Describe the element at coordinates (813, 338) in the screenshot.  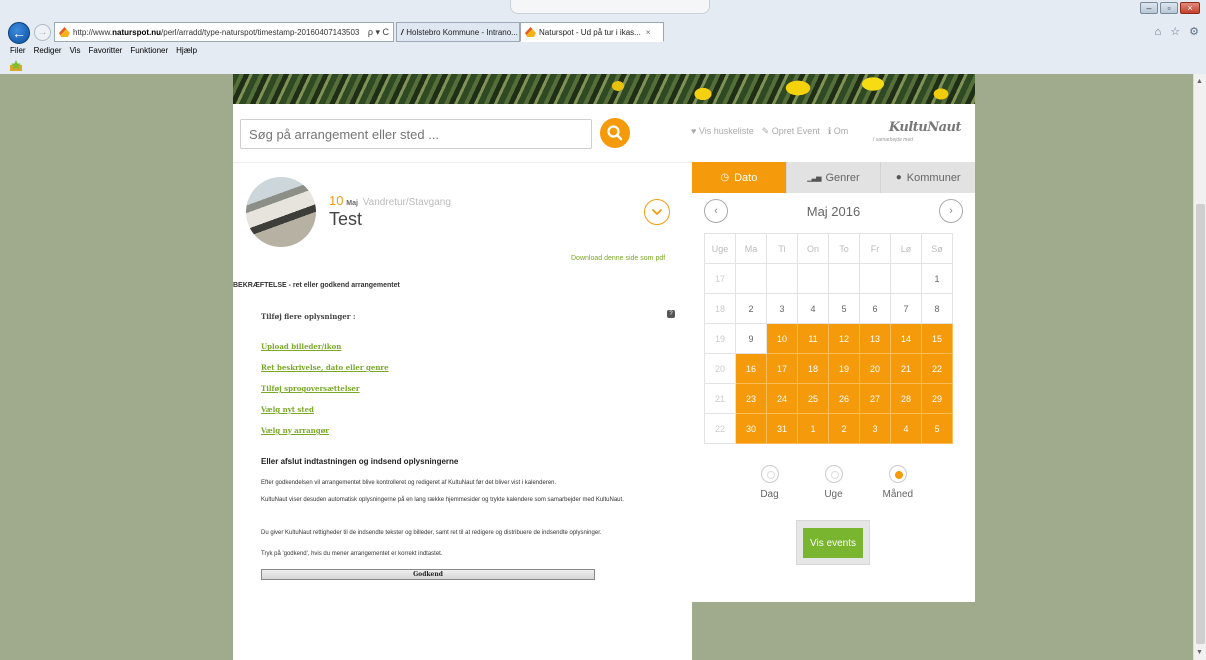
I see `calendar-day: 11` at that location.